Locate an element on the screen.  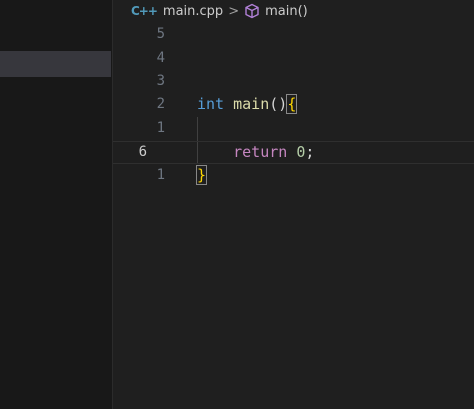
chevron-right-icon: > is located at coordinates (234, 11).